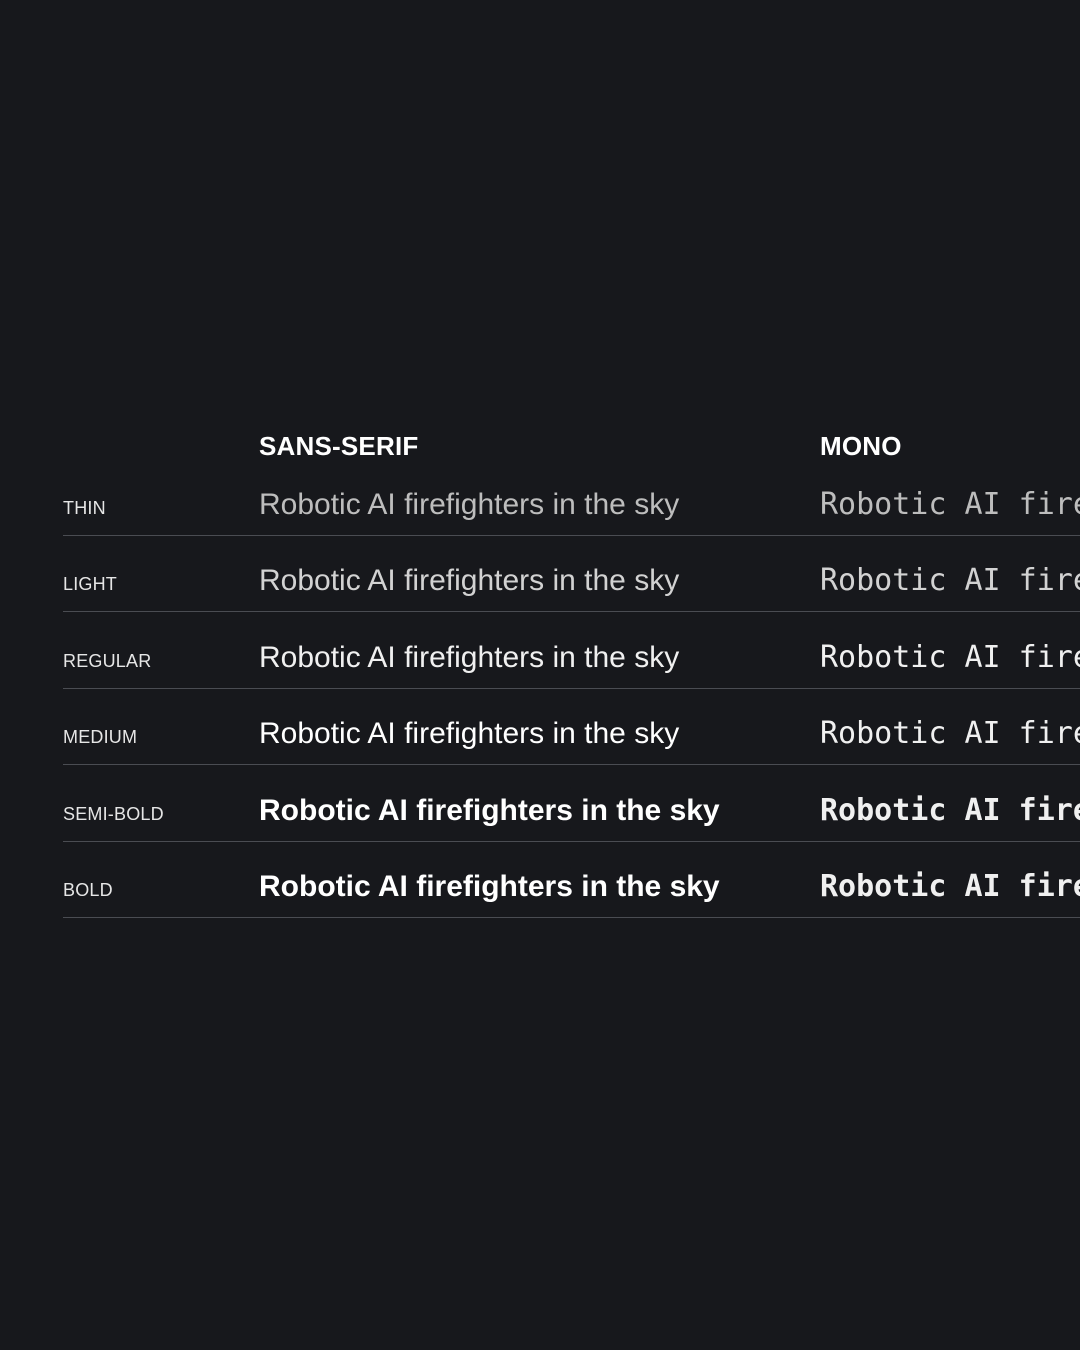  Describe the element at coordinates (88, 890) in the screenshot. I see `weight-label: BOLD` at that location.